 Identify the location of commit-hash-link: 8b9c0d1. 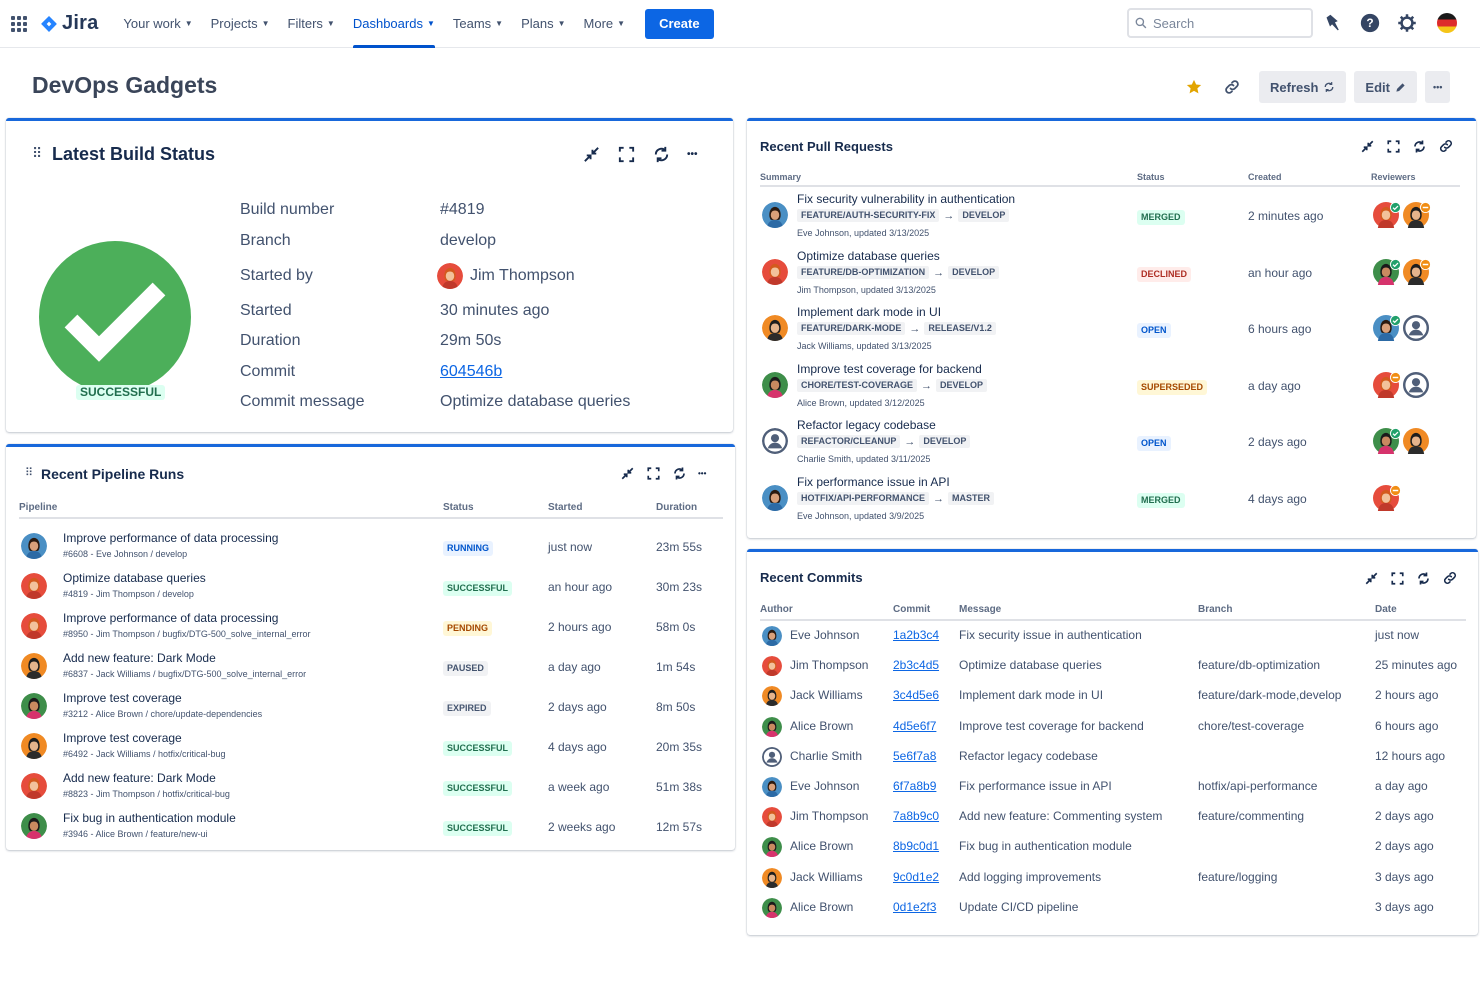
(916, 846).